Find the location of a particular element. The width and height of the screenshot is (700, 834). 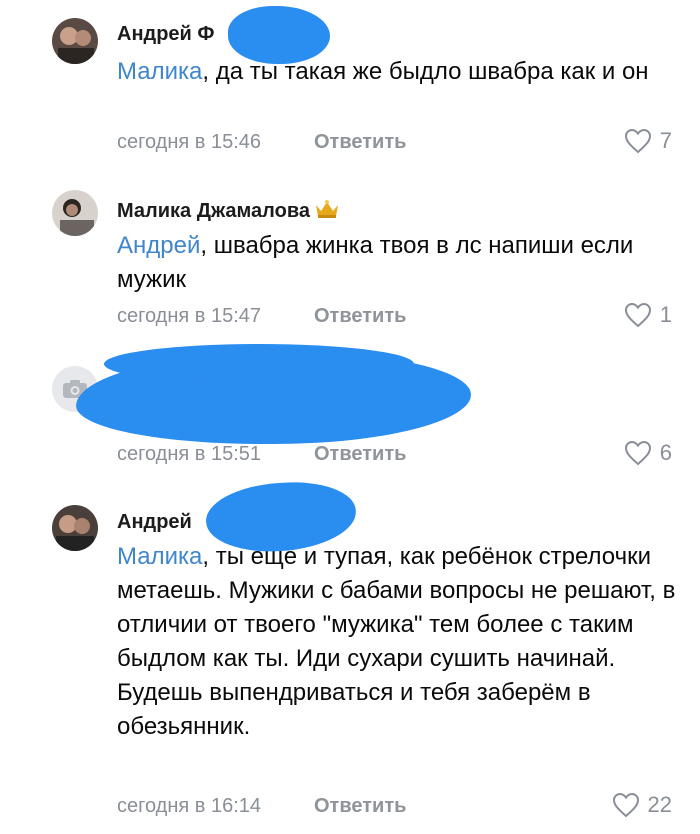

like-button: 6 is located at coordinates (648, 453).